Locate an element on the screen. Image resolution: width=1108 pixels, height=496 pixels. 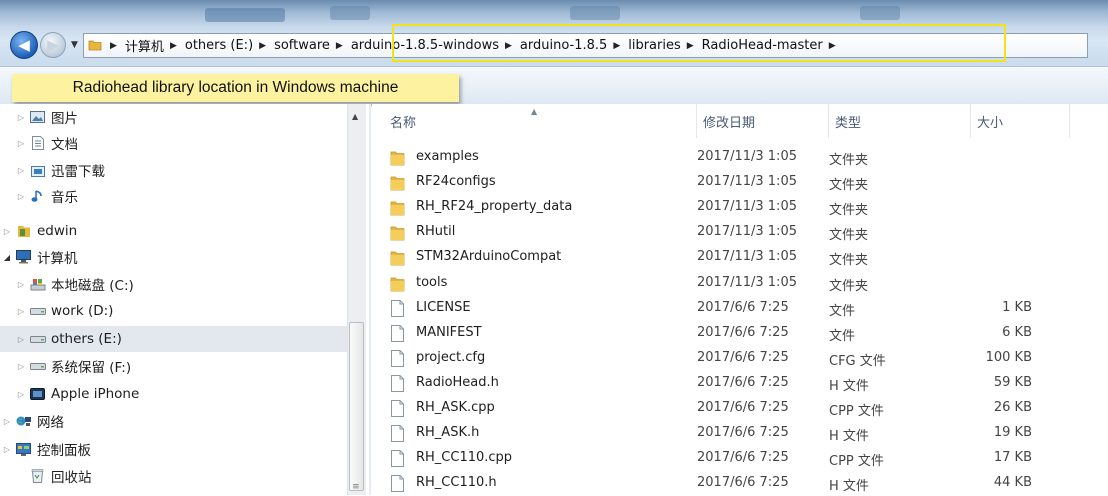
file-type: CPP 文件 is located at coordinates (856, 411).